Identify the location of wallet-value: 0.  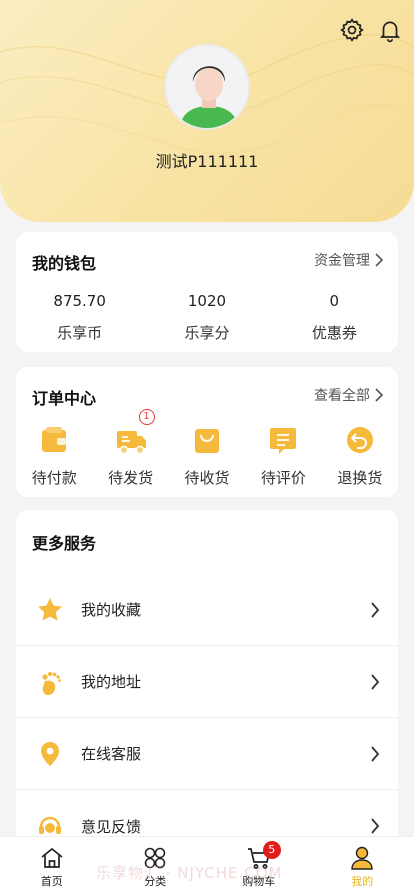
(334, 301).